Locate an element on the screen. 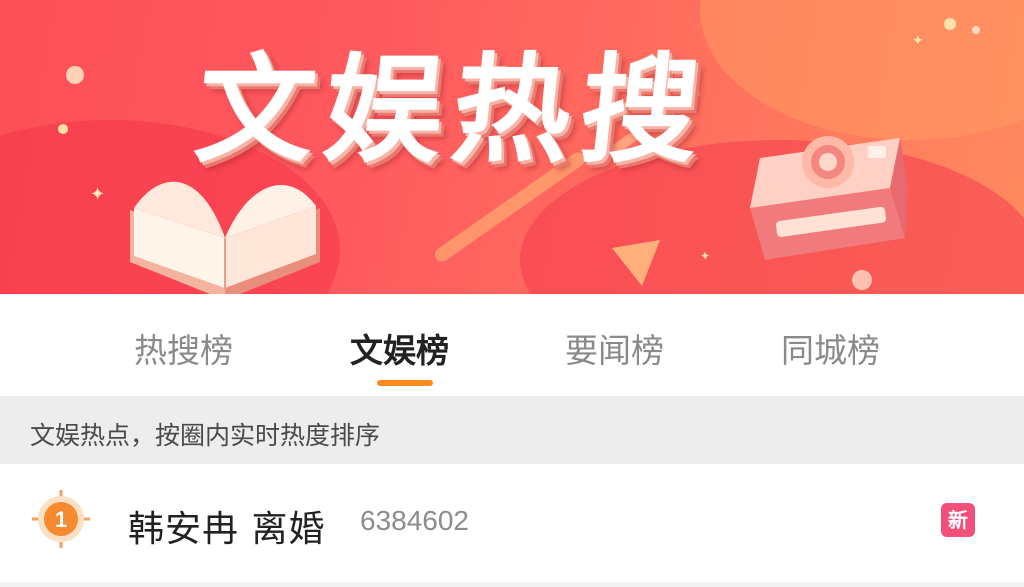 This screenshot has width=1024, height=587. triangle-decoration is located at coordinates (636, 263).